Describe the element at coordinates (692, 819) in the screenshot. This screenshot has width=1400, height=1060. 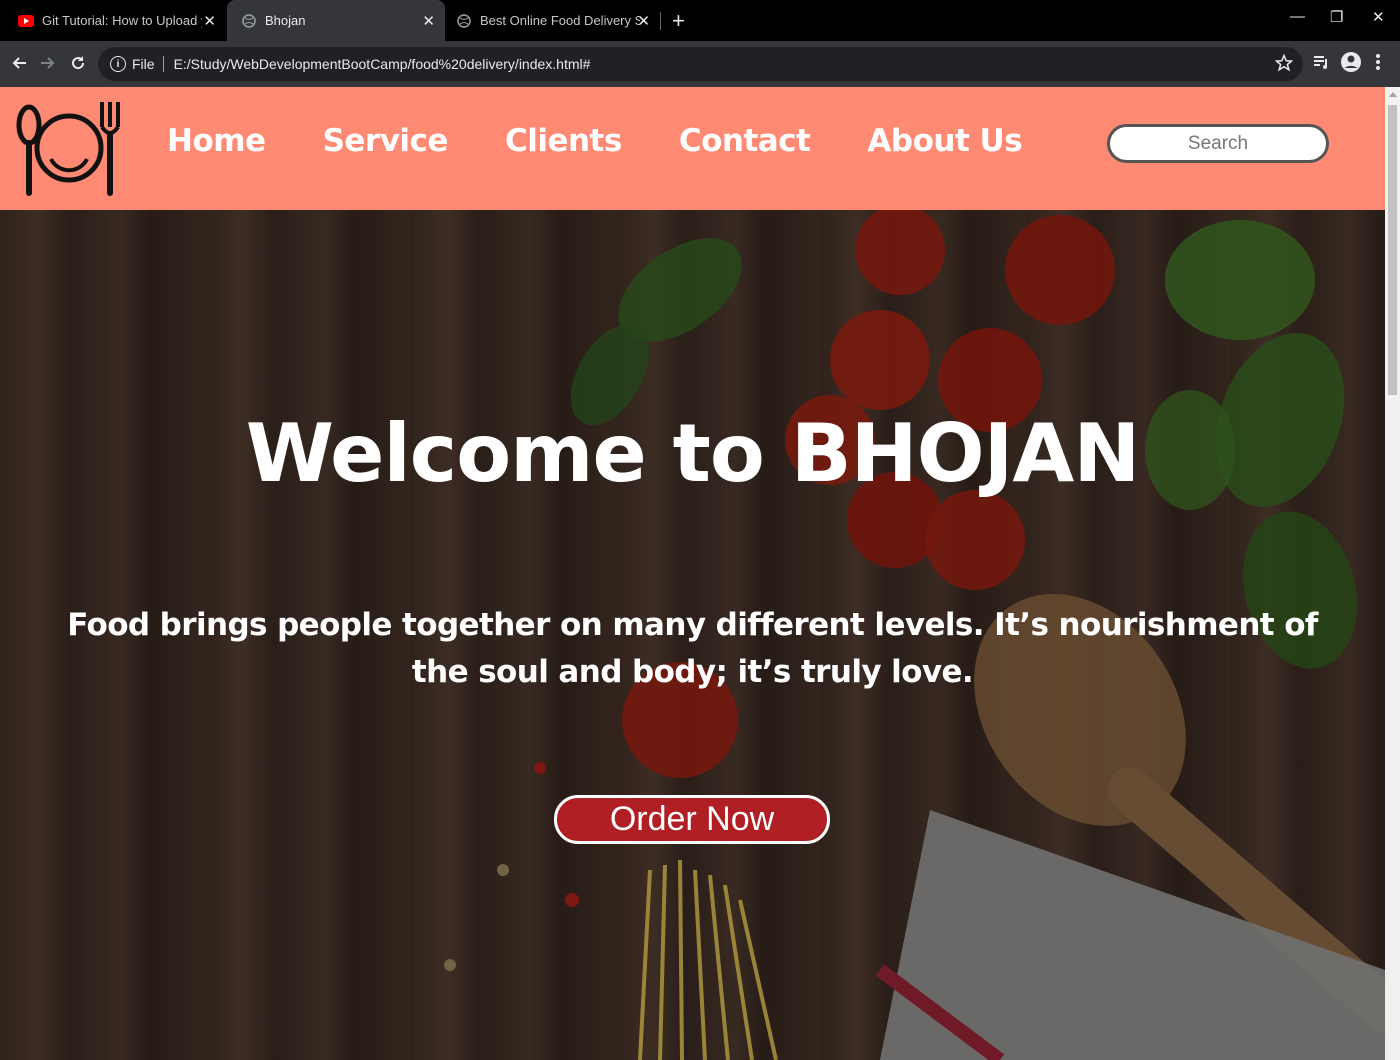
I see `order-now-button: Order Now` at that location.